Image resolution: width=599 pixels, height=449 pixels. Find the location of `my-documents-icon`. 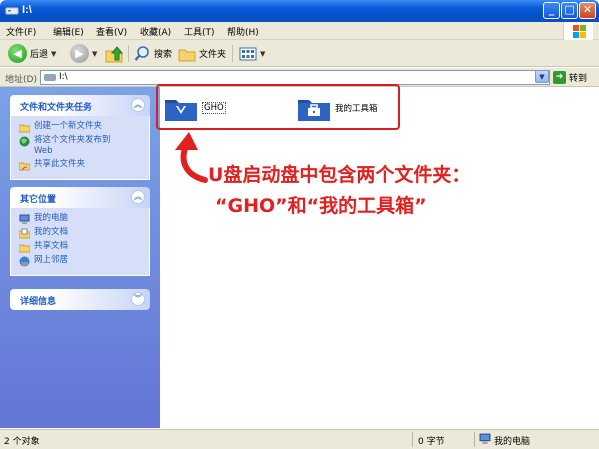

my-documents-icon is located at coordinates (24, 233).